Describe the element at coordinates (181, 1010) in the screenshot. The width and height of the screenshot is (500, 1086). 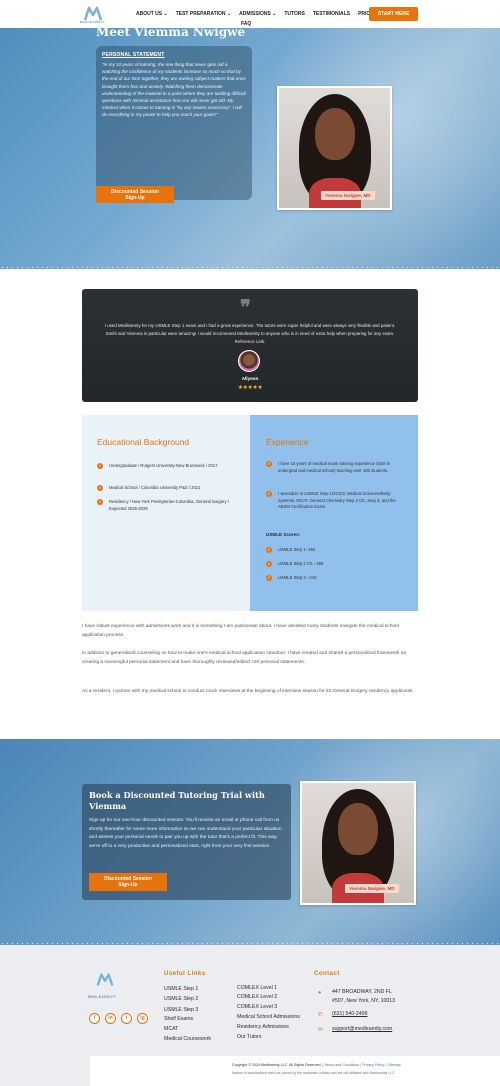
I see `footer-link: USMLE Step 3` at that location.